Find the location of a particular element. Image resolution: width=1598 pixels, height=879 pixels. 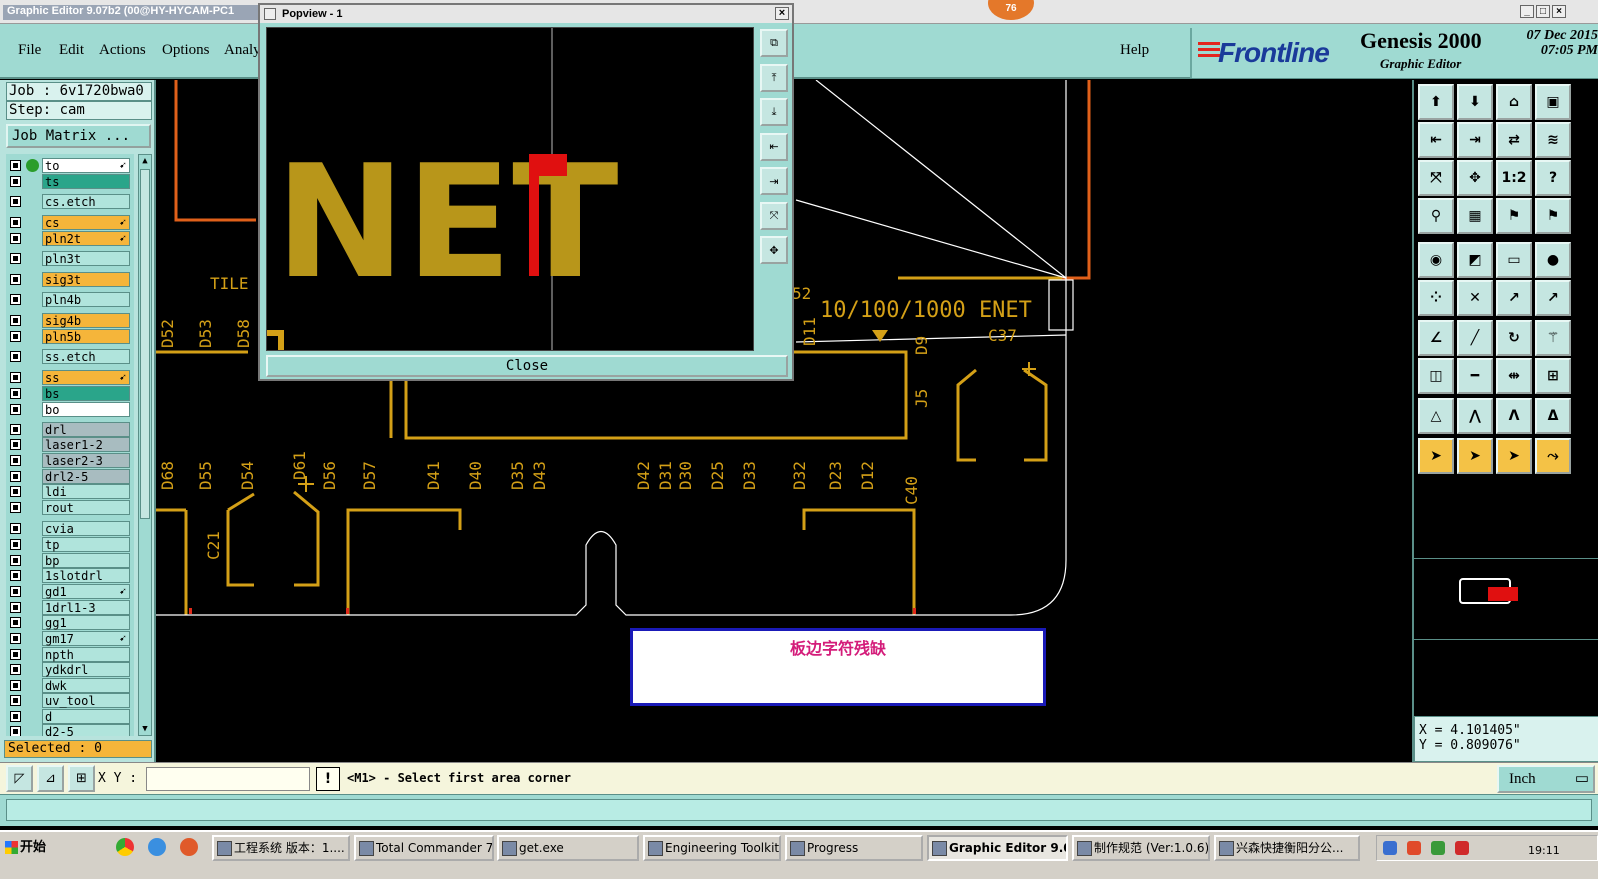

layer-row-gd1: gd1 ➹ is located at coordinates (68, 591).